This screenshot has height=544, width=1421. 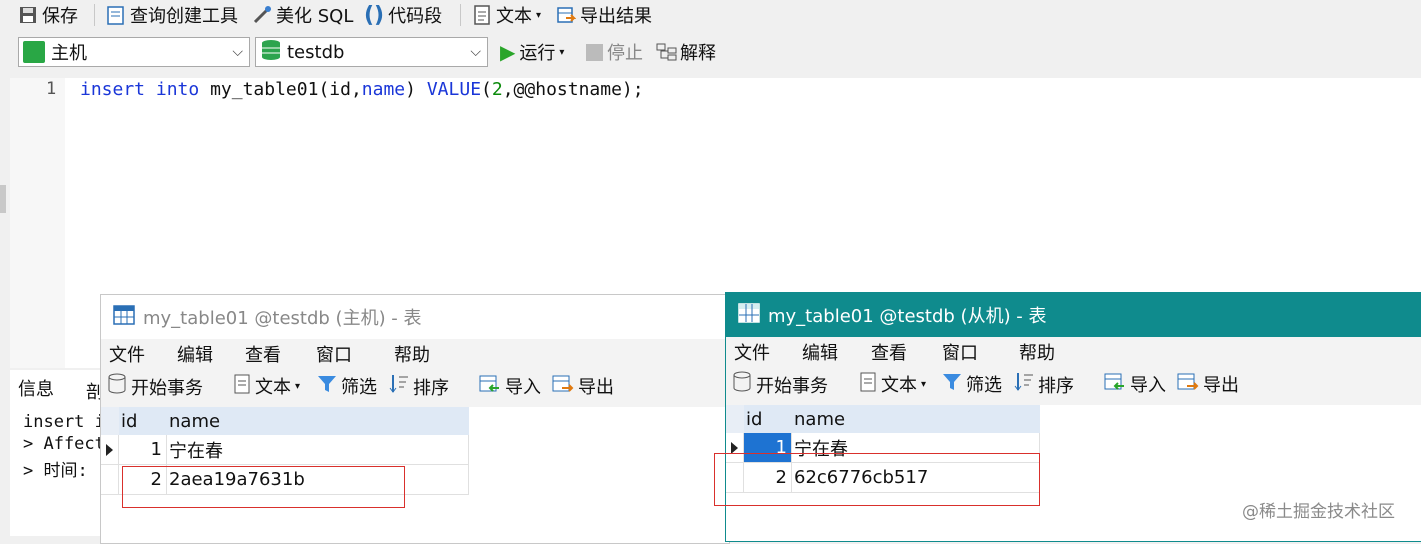 I want to click on highlight-box-slave, so click(x=877, y=479).